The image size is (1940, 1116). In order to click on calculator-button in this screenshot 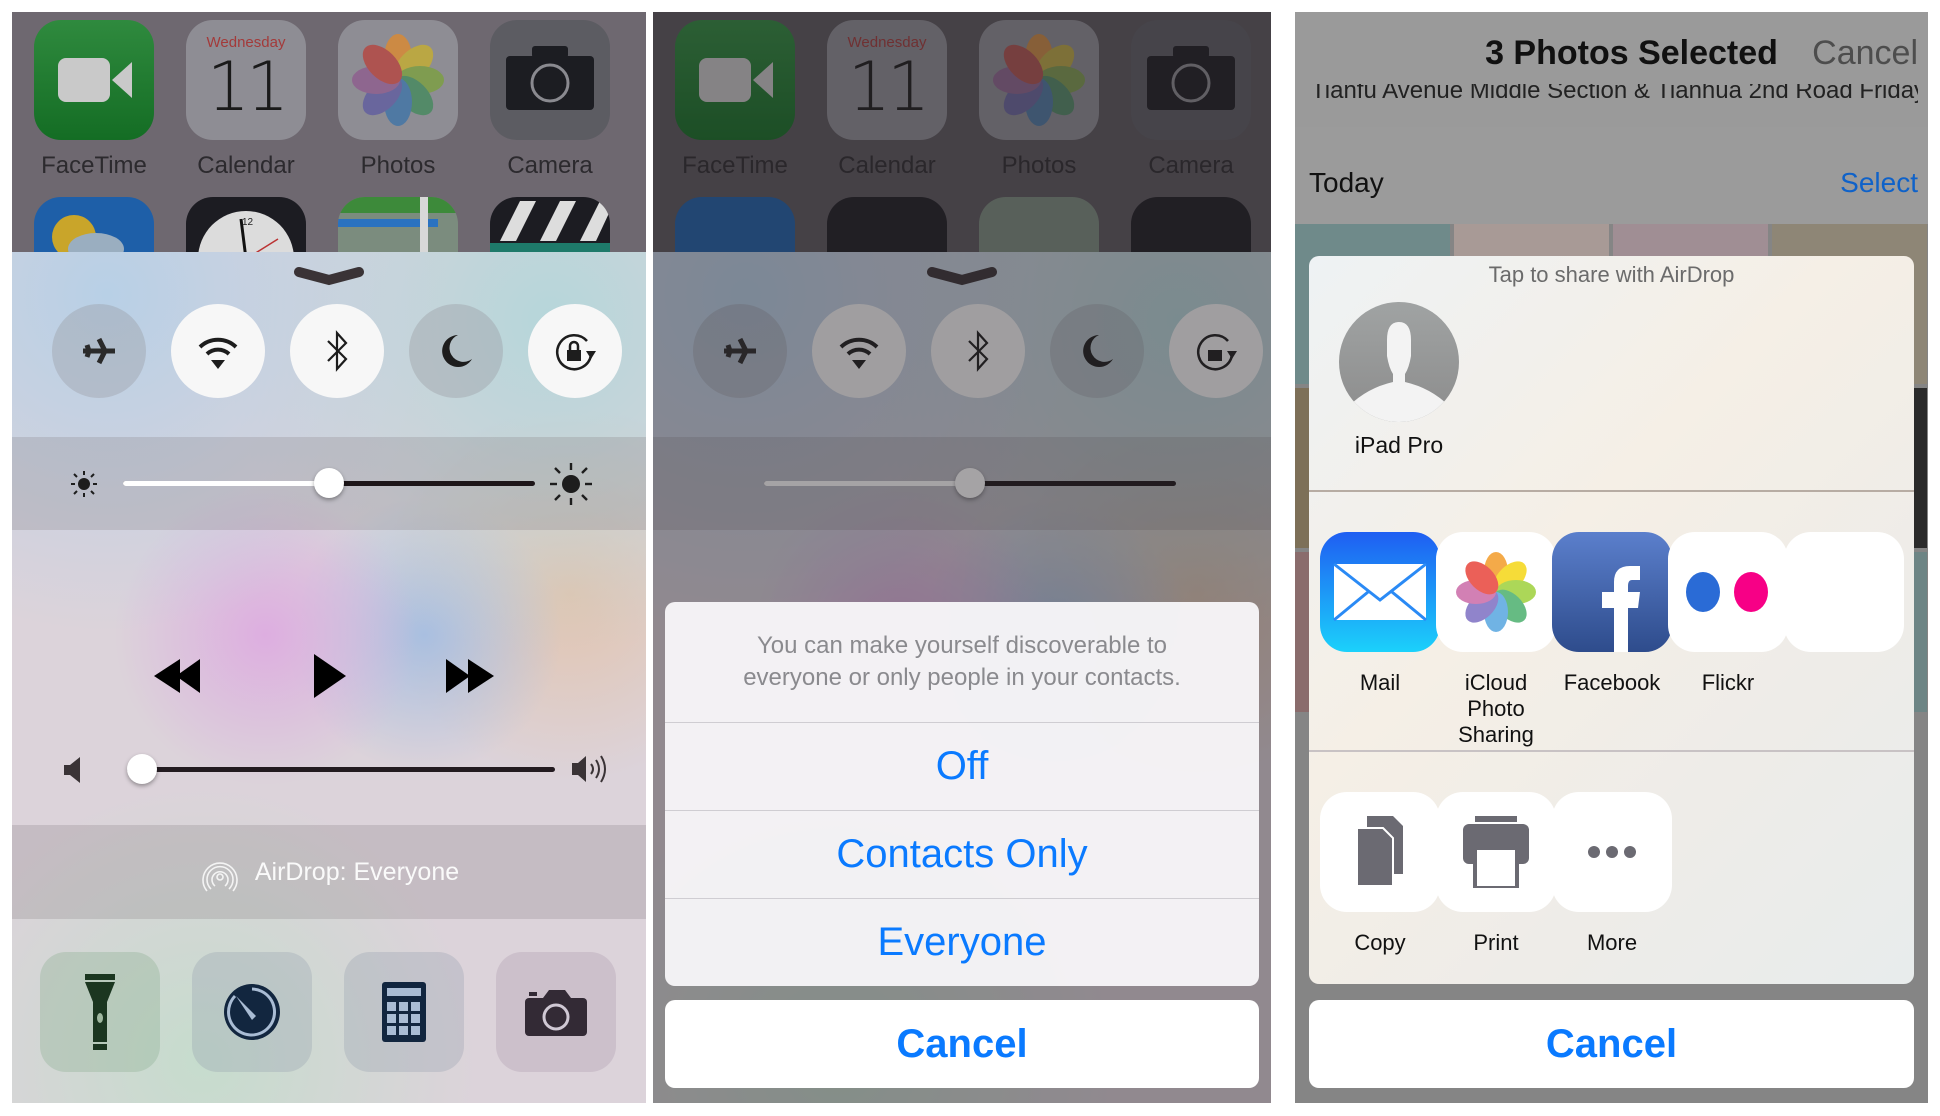, I will do `click(404, 1012)`.